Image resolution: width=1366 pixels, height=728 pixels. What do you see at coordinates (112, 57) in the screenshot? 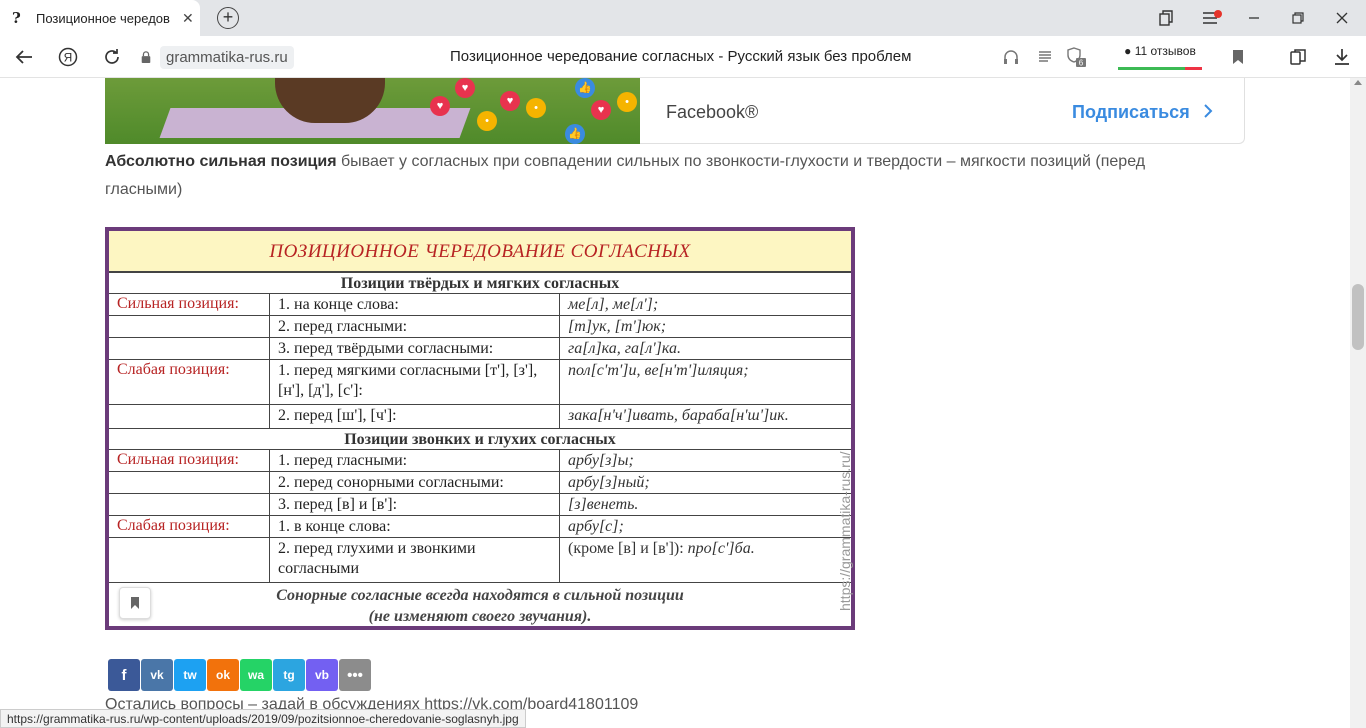
I see `reload-button` at bounding box center [112, 57].